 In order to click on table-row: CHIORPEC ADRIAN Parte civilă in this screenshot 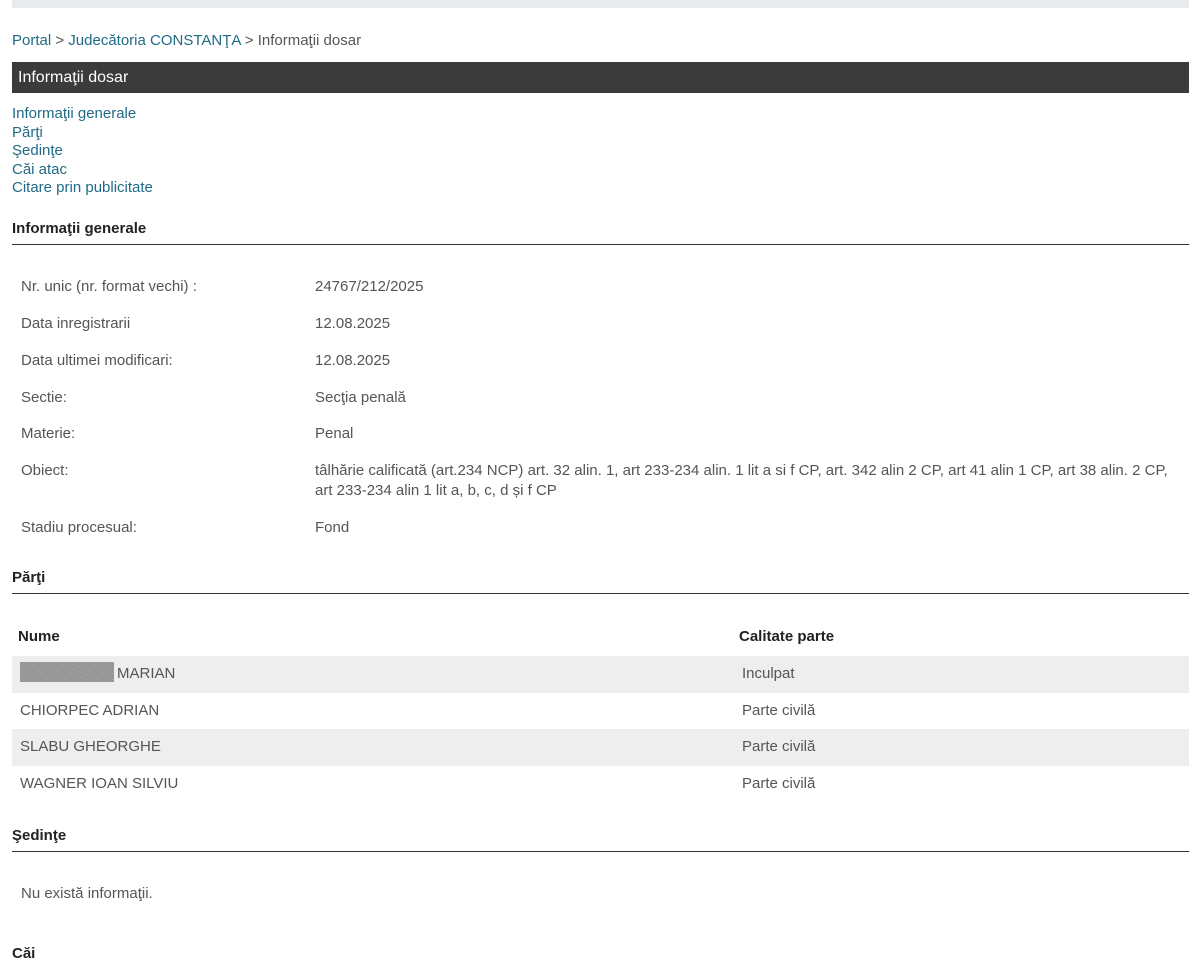, I will do `click(600, 711)`.